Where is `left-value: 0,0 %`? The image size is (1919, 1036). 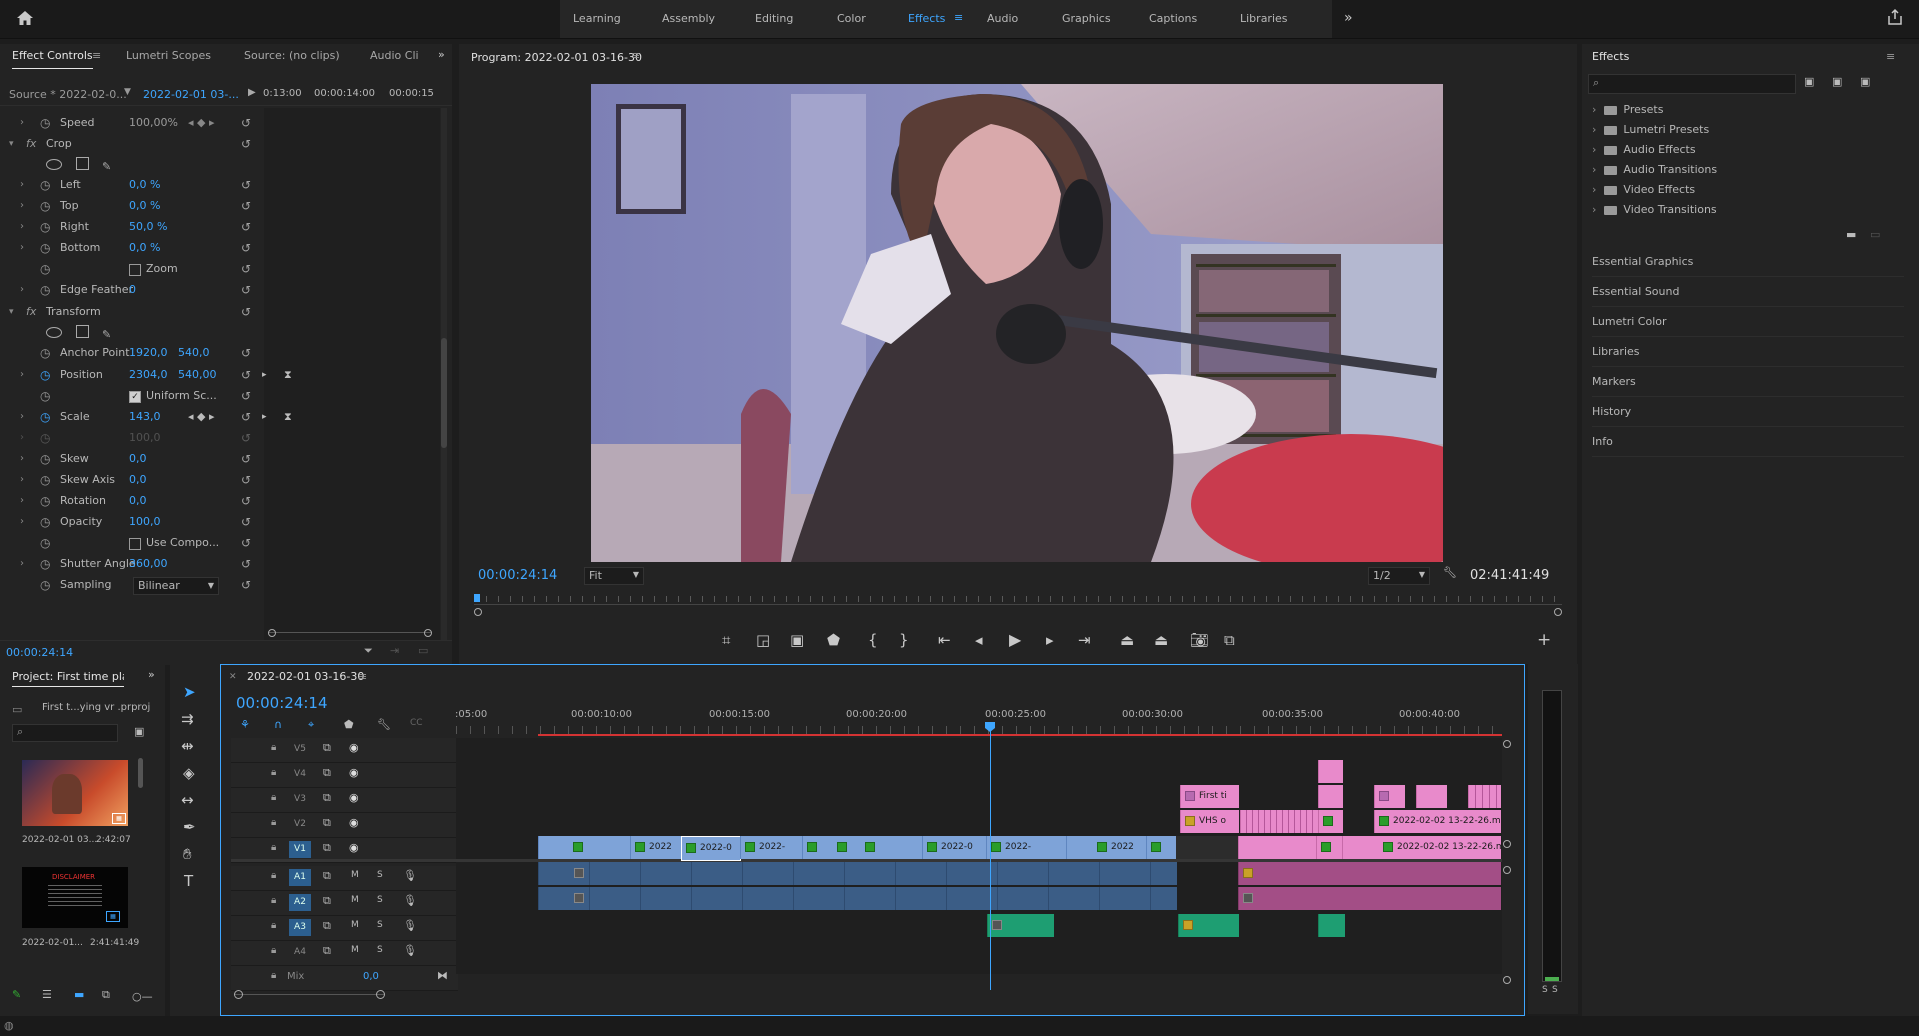 left-value: 0,0 % is located at coordinates (144, 185).